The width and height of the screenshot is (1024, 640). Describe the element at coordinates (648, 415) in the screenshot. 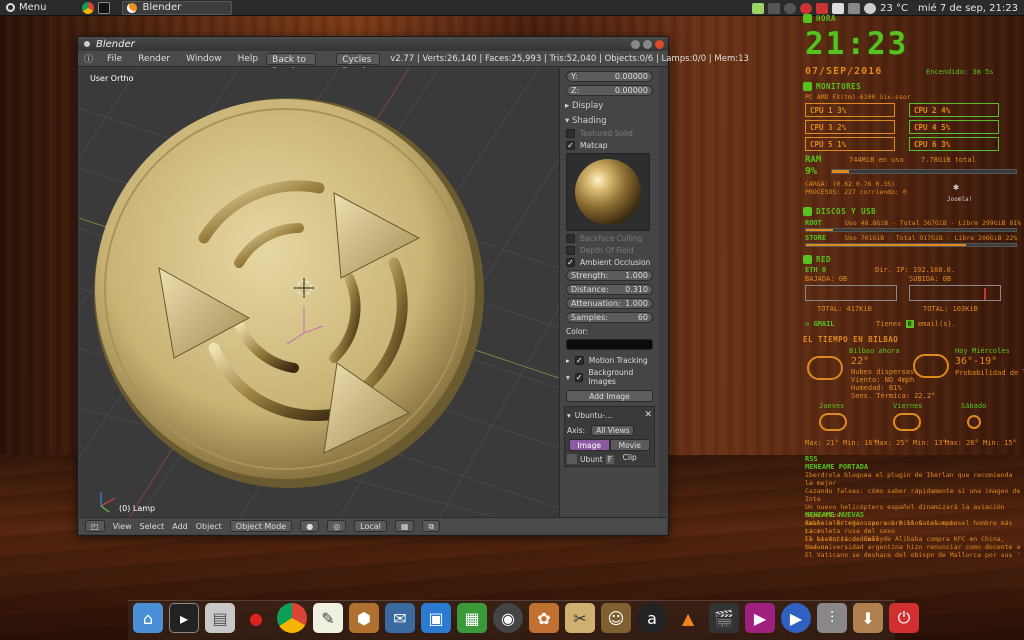

I see `remove-image-icon: ✕` at that location.